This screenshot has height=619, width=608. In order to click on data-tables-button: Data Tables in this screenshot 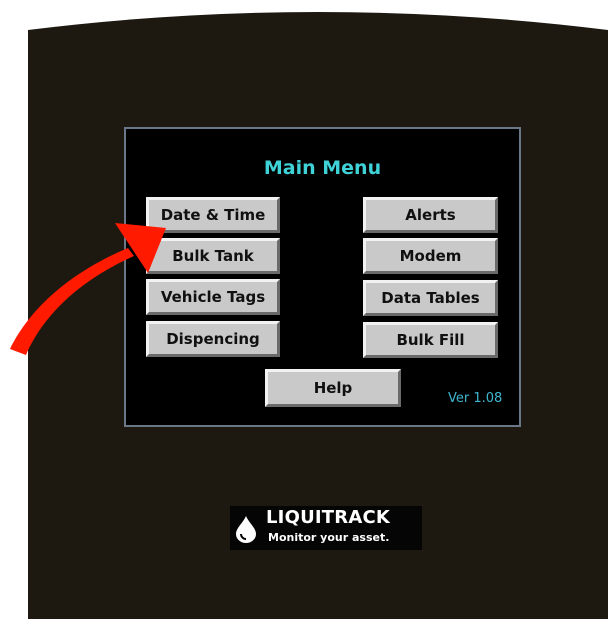, I will do `click(430, 298)`.